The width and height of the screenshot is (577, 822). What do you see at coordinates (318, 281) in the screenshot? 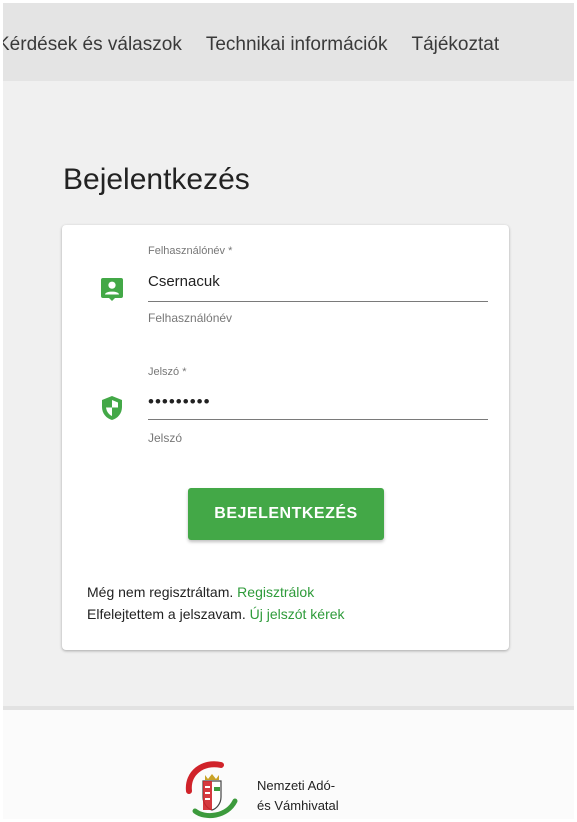
I see `username-input: Csernacuk` at bounding box center [318, 281].